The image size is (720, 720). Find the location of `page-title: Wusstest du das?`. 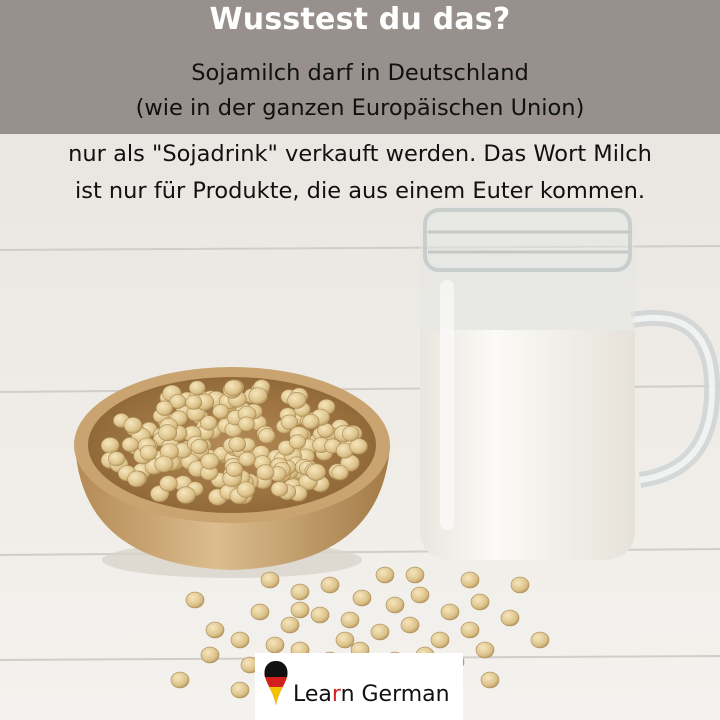

page-title: Wusstest du das? is located at coordinates (360, 19).